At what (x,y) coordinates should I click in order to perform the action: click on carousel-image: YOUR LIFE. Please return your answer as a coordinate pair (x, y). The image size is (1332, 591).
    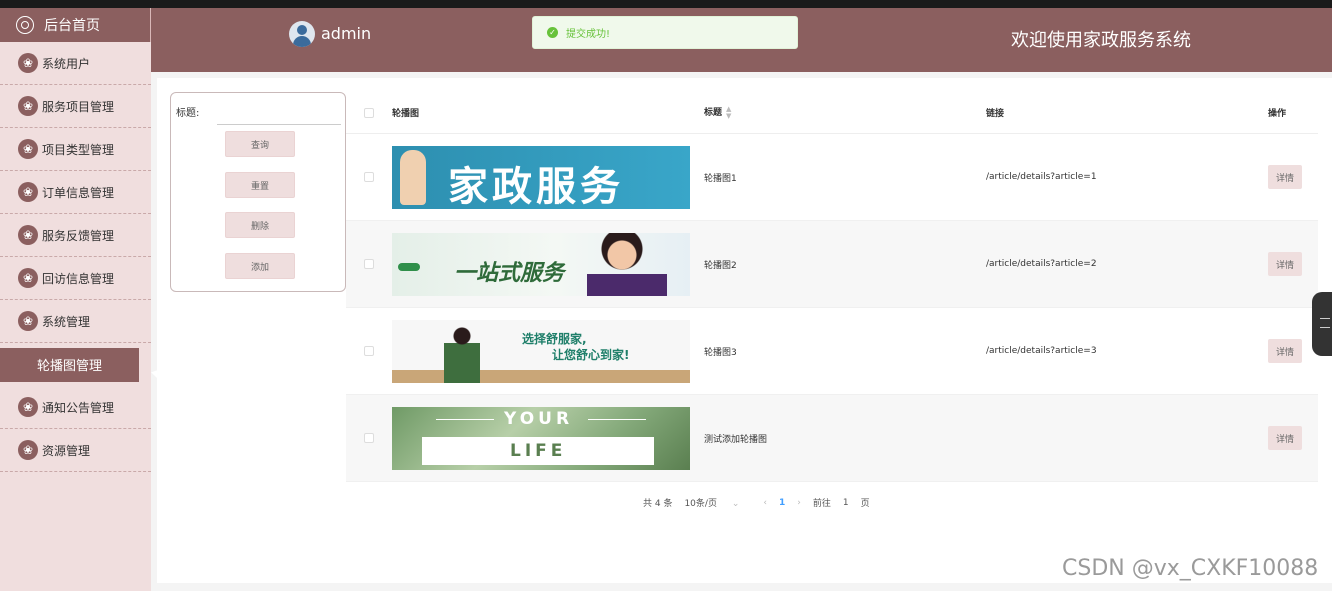
    Looking at the image, I should click on (541, 438).